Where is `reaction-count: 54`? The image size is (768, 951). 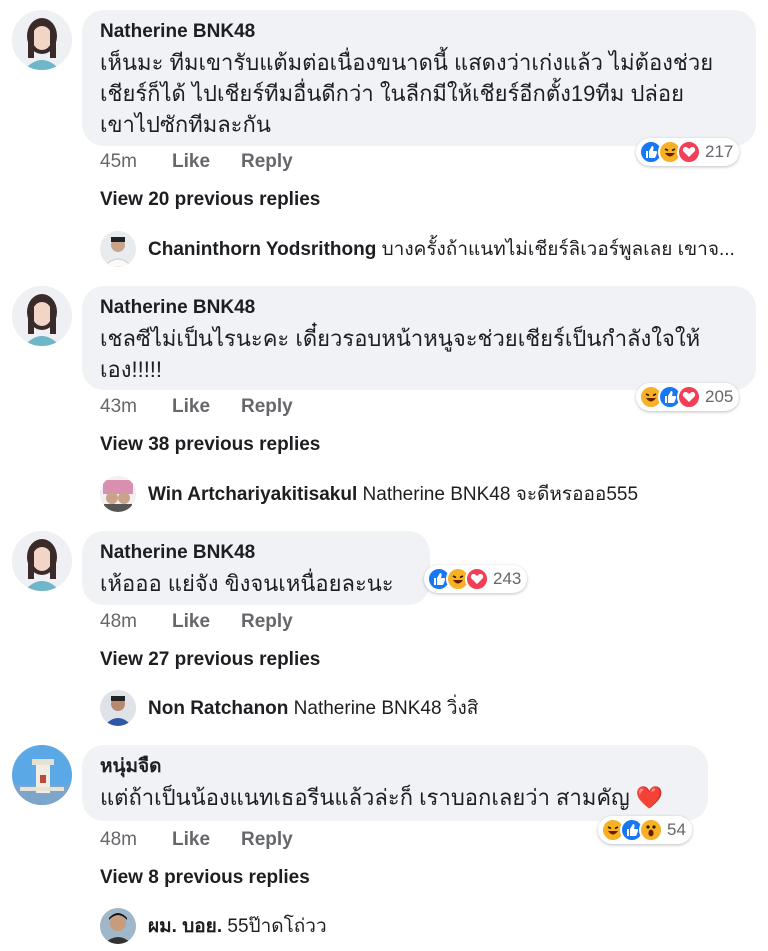 reaction-count: 54 is located at coordinates (676, 829).